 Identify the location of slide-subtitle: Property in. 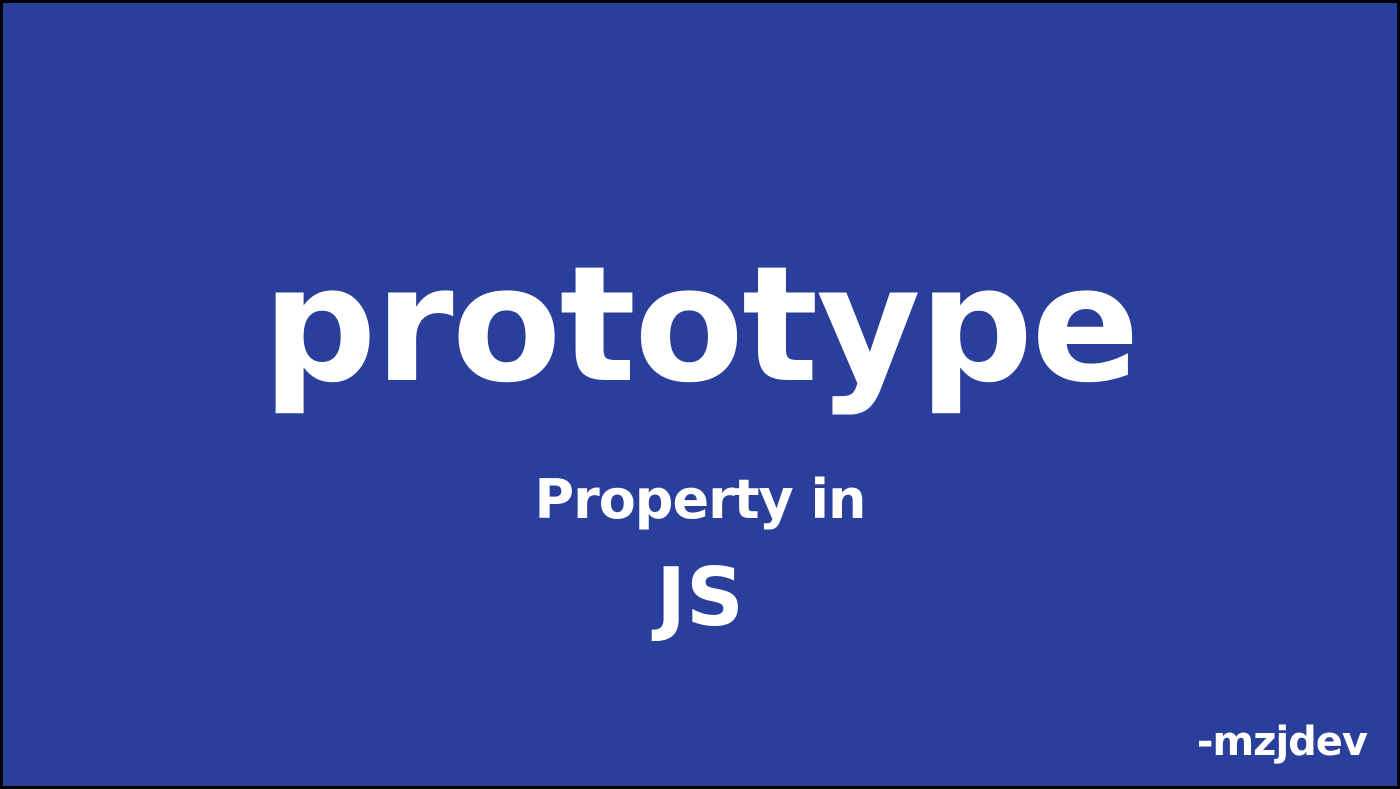
(700, 499).